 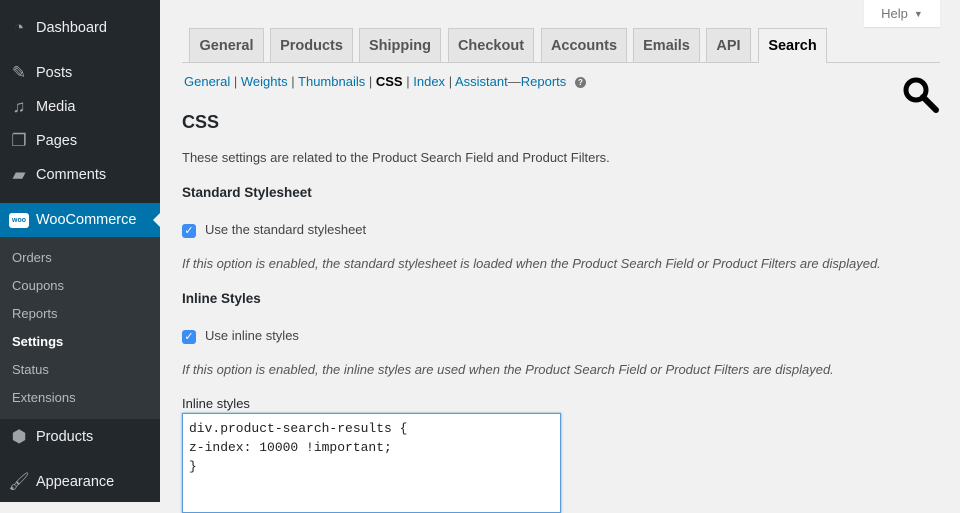 What do you see at coordinates (247, 192) in the screenshot?
I see `standard-heading: Standard Stylesheet` at bounding box center [247, 192].